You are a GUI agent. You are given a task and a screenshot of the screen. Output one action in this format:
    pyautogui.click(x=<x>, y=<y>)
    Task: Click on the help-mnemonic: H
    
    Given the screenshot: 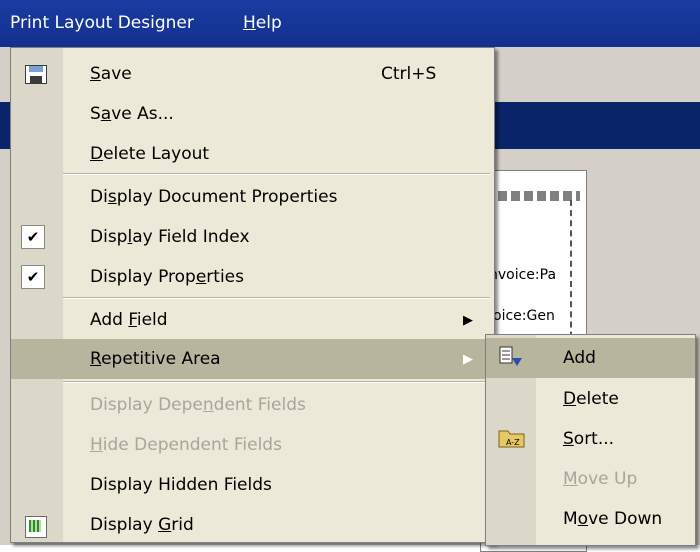 What is the action you would take?
    pyautogui.click(x=249, y=23)
    